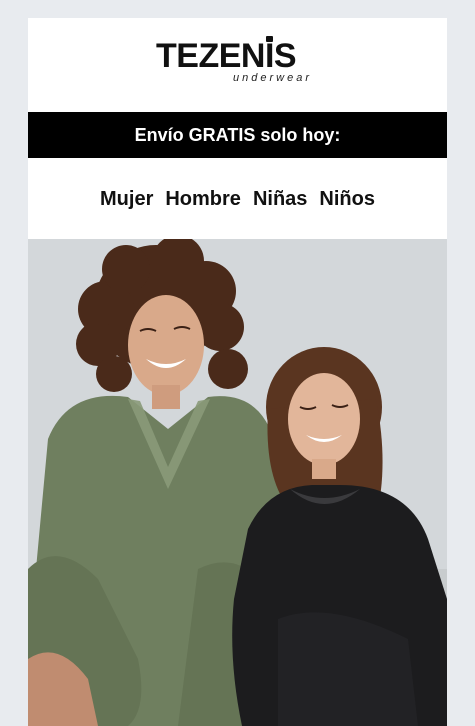 This screenshot has height=726, width=475. I want to click on nav-item-hombre: Hombre, so click(203, 204).